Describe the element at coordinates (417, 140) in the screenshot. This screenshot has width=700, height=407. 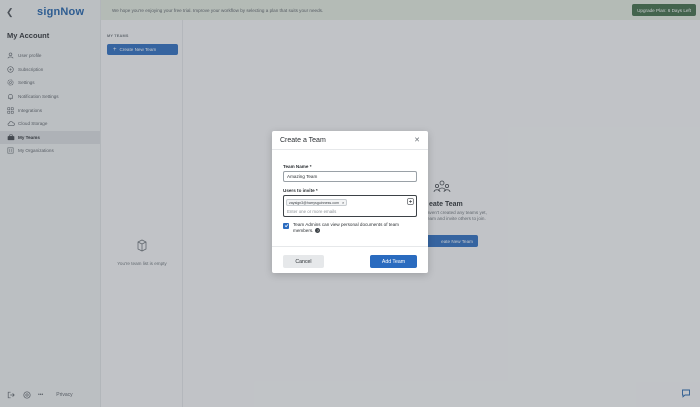
I see `close-icon: ✕` at that location.